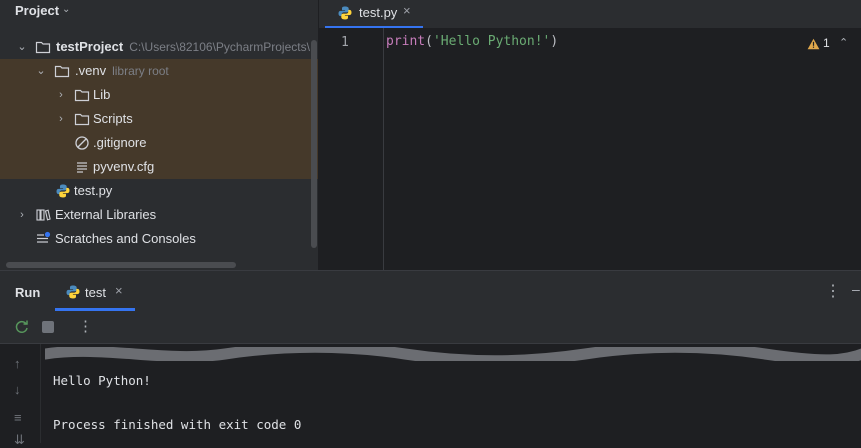 This screenshot has width=861, height=448. What do you see at coordinates (590, 14) in the screenshot?
I see `editor-tab-bar: test.py ×` at bounding box center [590, 14].